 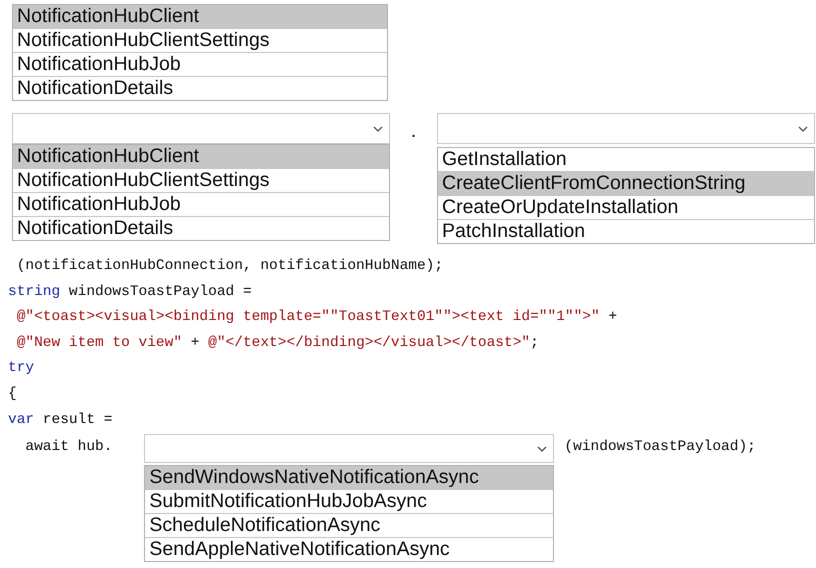 I want to click on code-line: {, so click(x=13, y=394).